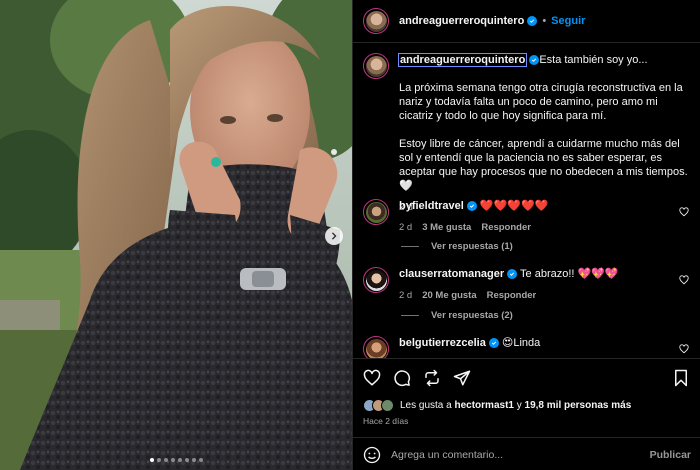 This screenshot has height=470, width=700. Describe the element at coordinates (472, 315) in the screenshot. I see `view-replies-label: Ver respuestas (2)` at that location.